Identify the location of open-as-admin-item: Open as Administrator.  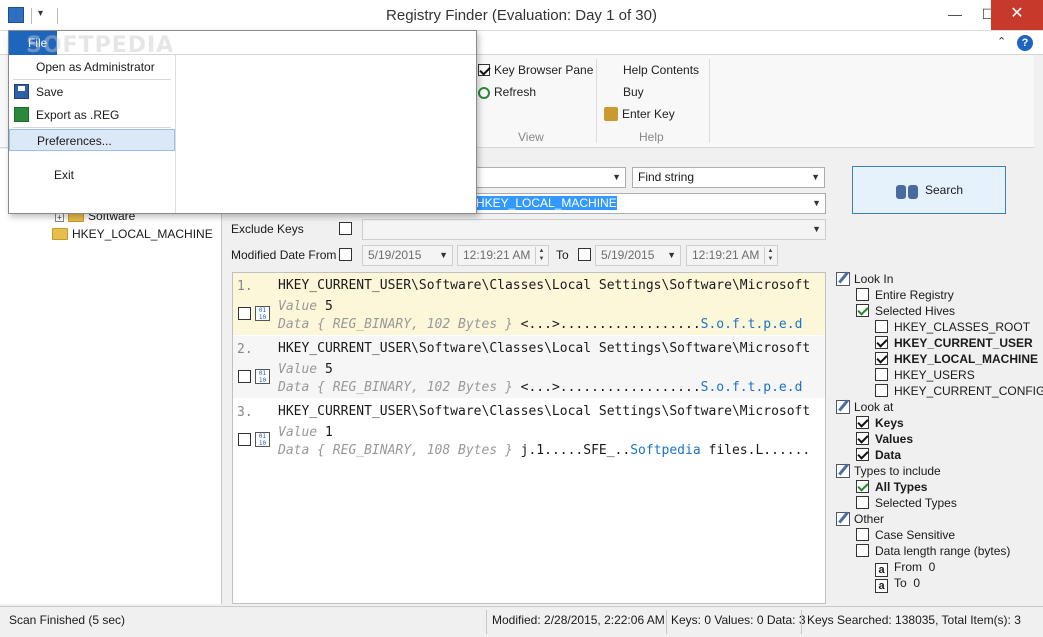
(92, 67).